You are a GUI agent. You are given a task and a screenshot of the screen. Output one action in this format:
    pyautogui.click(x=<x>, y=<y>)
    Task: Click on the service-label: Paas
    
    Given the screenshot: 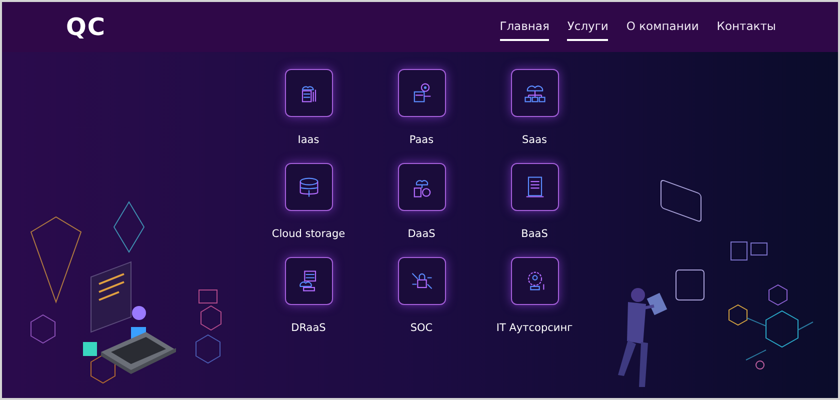 What is the action you would take?
    pyautogui.click(x=421, y=140)
    